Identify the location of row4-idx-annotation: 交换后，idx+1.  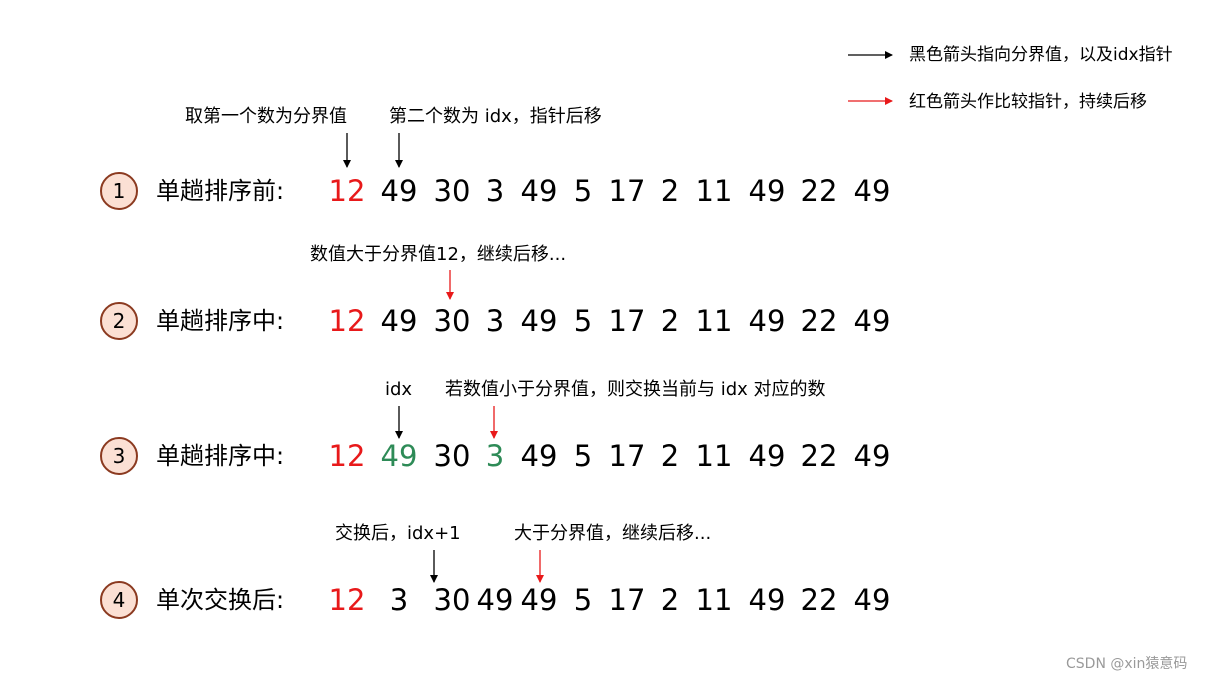
(398, 533).